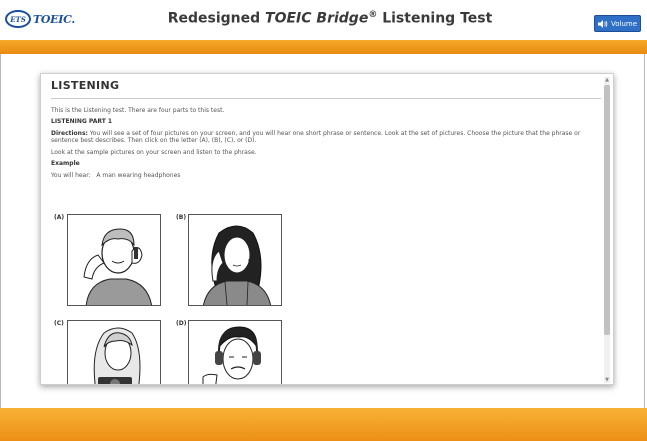 The image size is (647, 441). What do you see at coordinates (118, 266) in the screenshot?
I see `man-on-phone-illustration` at bounding box center [118, 266].